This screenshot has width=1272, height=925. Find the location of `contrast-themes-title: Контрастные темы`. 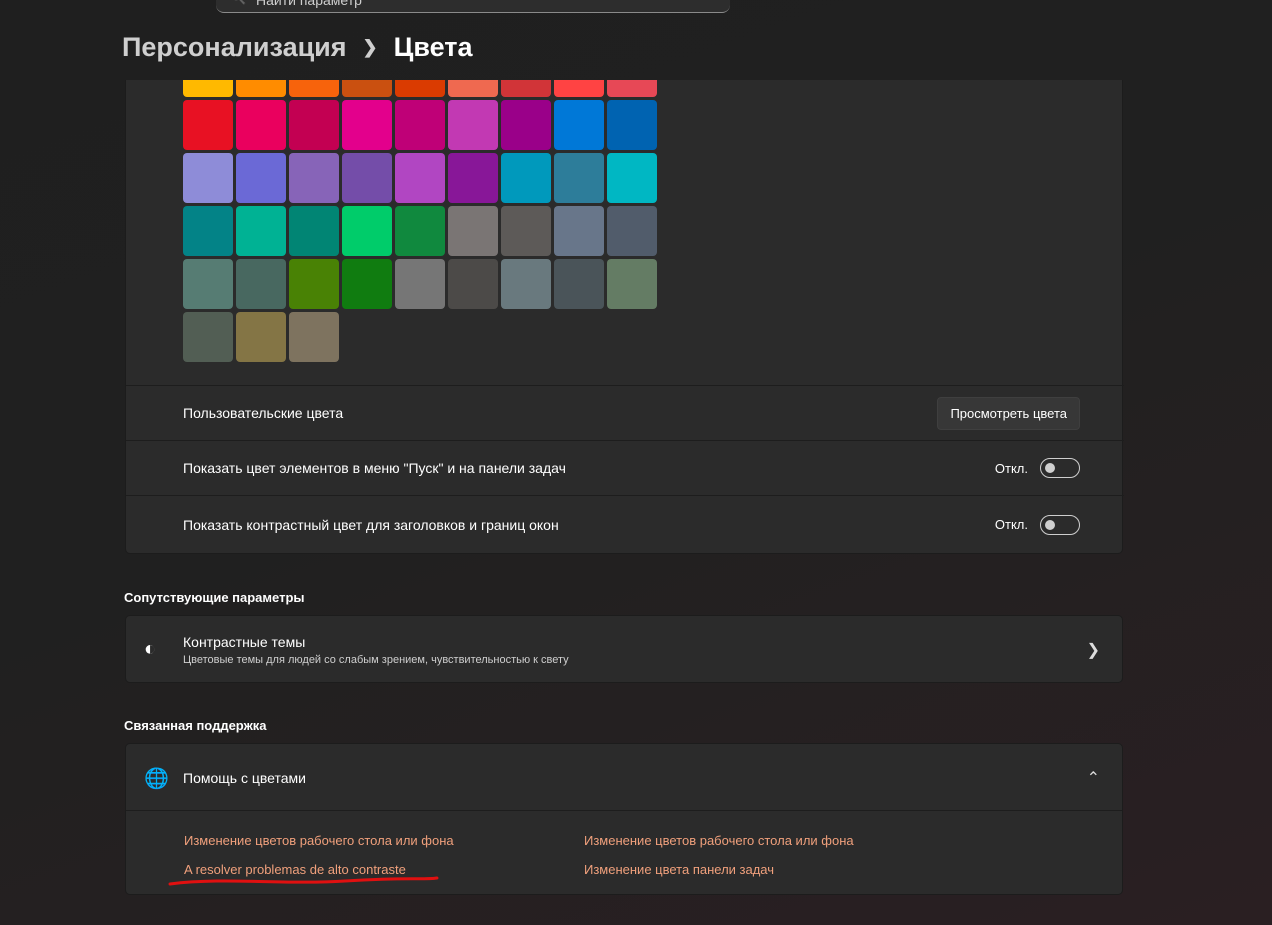

contrast-themes-title: Контрастные темы is located at coordinates (244, 642).